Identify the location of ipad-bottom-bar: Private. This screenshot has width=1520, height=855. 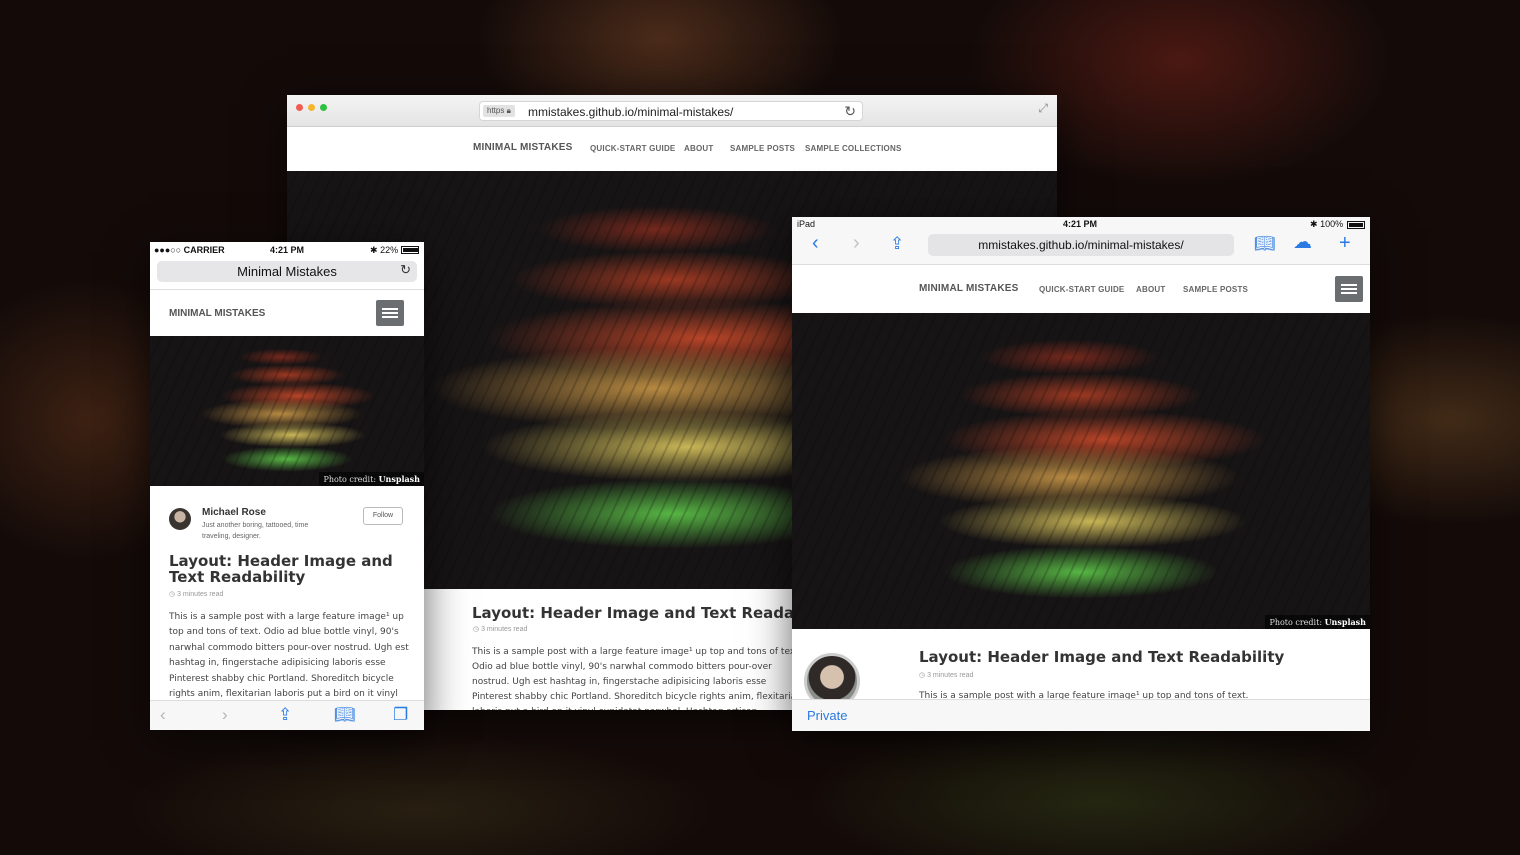
(1081, 715).